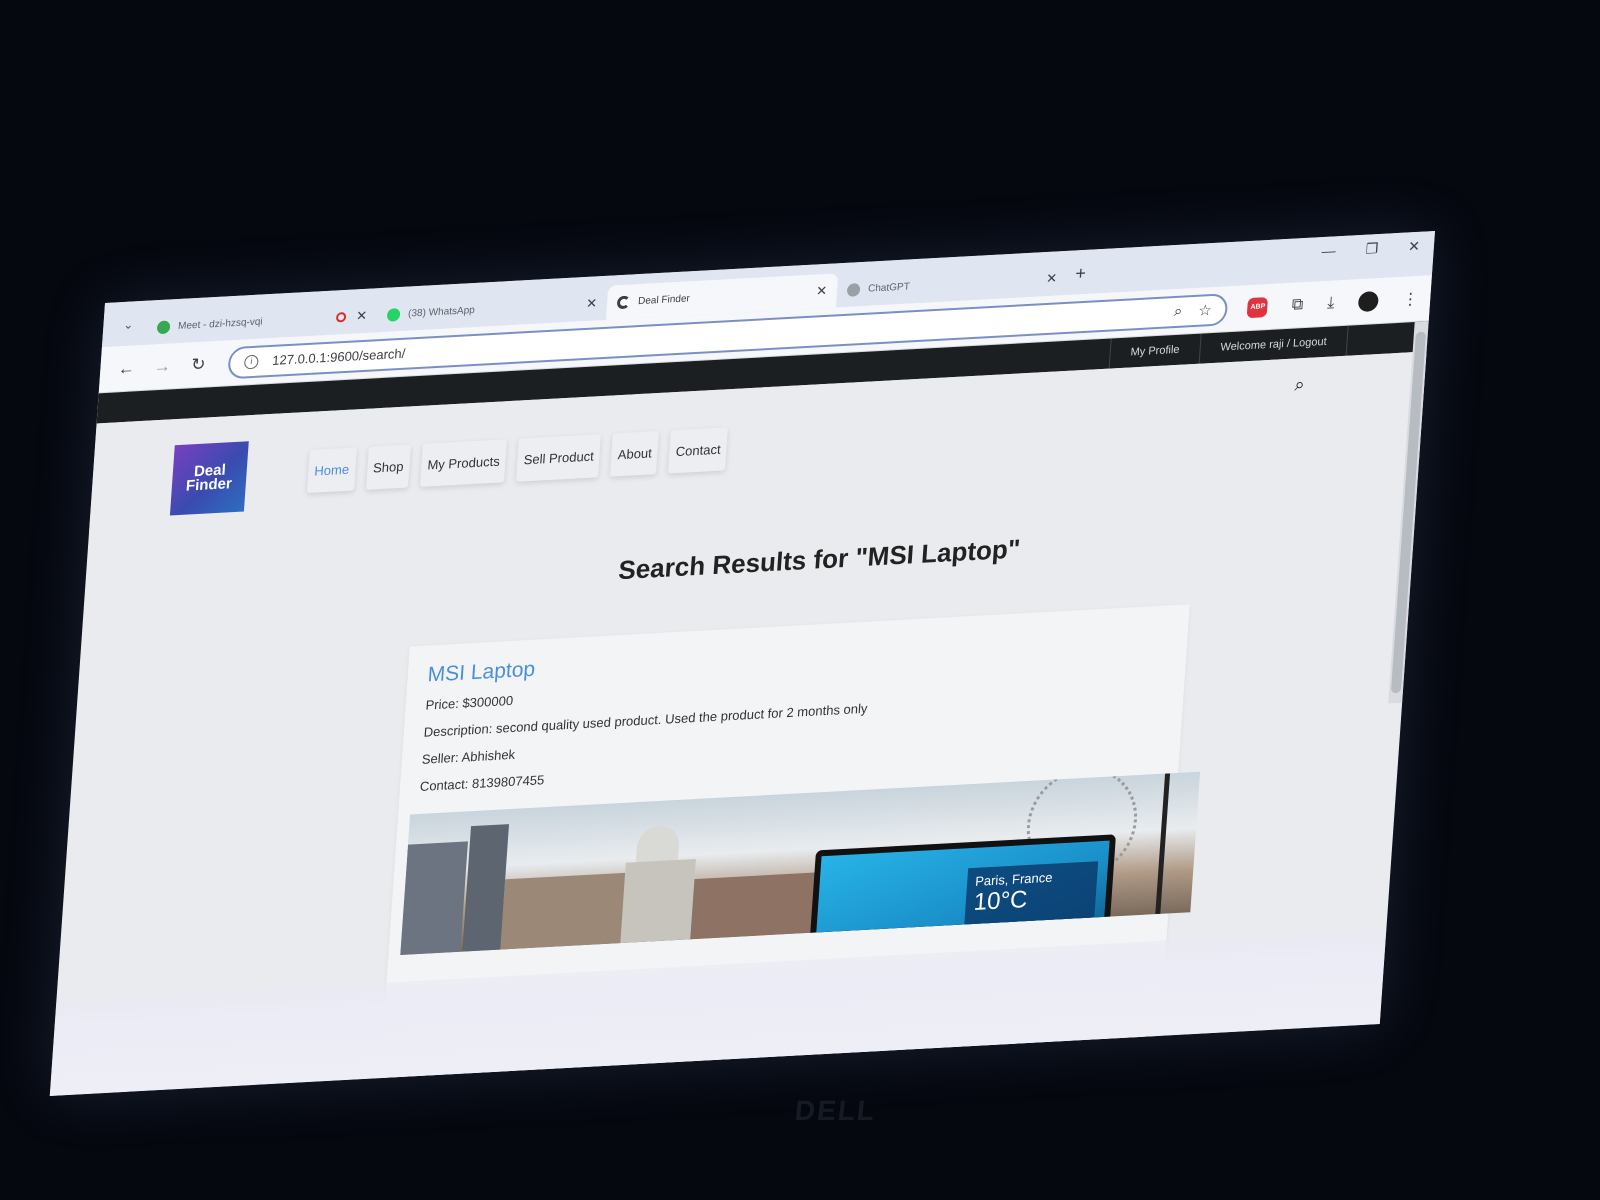 This screenshot has width=1600, height=1200. I want to click on reload-icon: ↻, so click(198, 365).